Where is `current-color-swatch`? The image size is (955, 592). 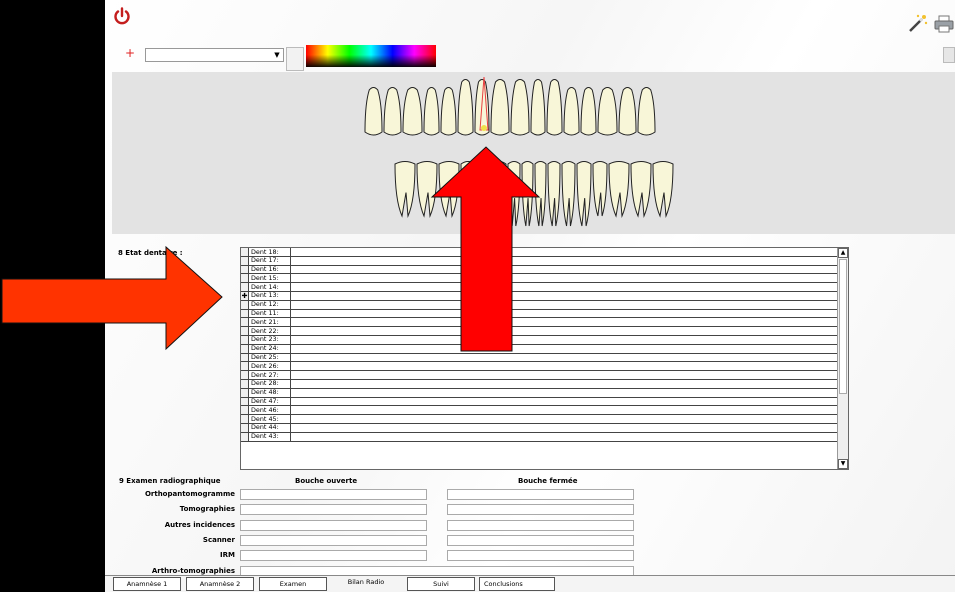 current-color-swatch is located at coordinates (295, 59).